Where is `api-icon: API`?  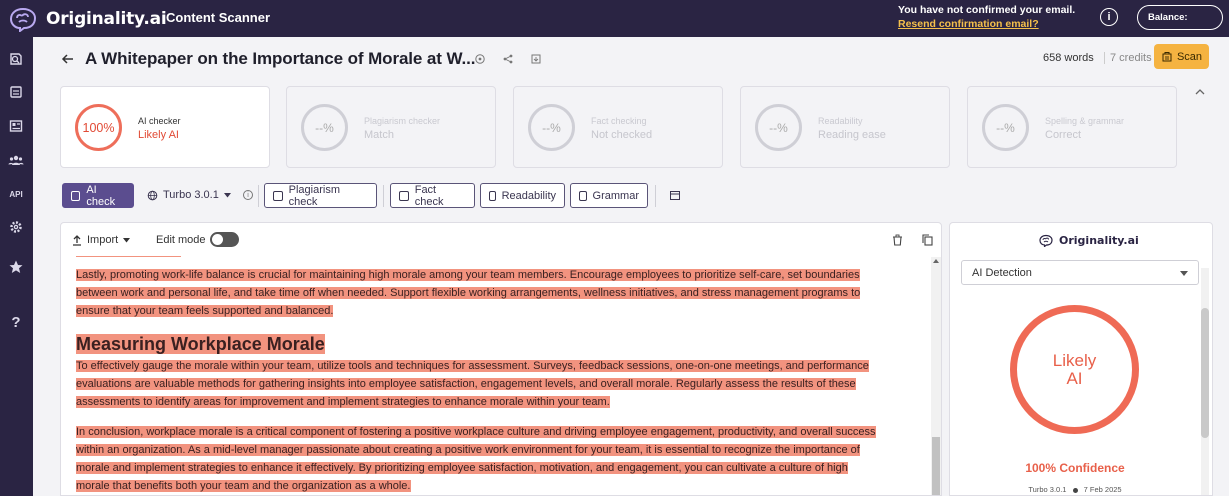 api-icon: API is located at coordinates (16, 194).